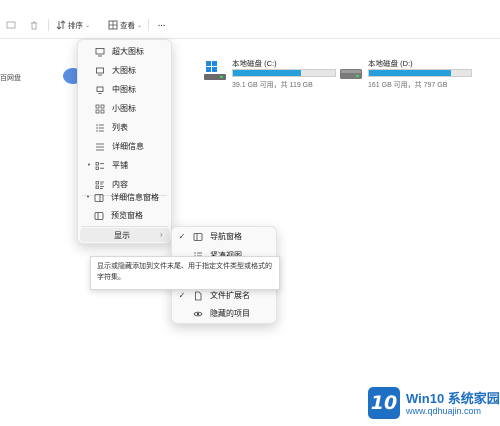  I want to click on delete-button, so click(34, 25).